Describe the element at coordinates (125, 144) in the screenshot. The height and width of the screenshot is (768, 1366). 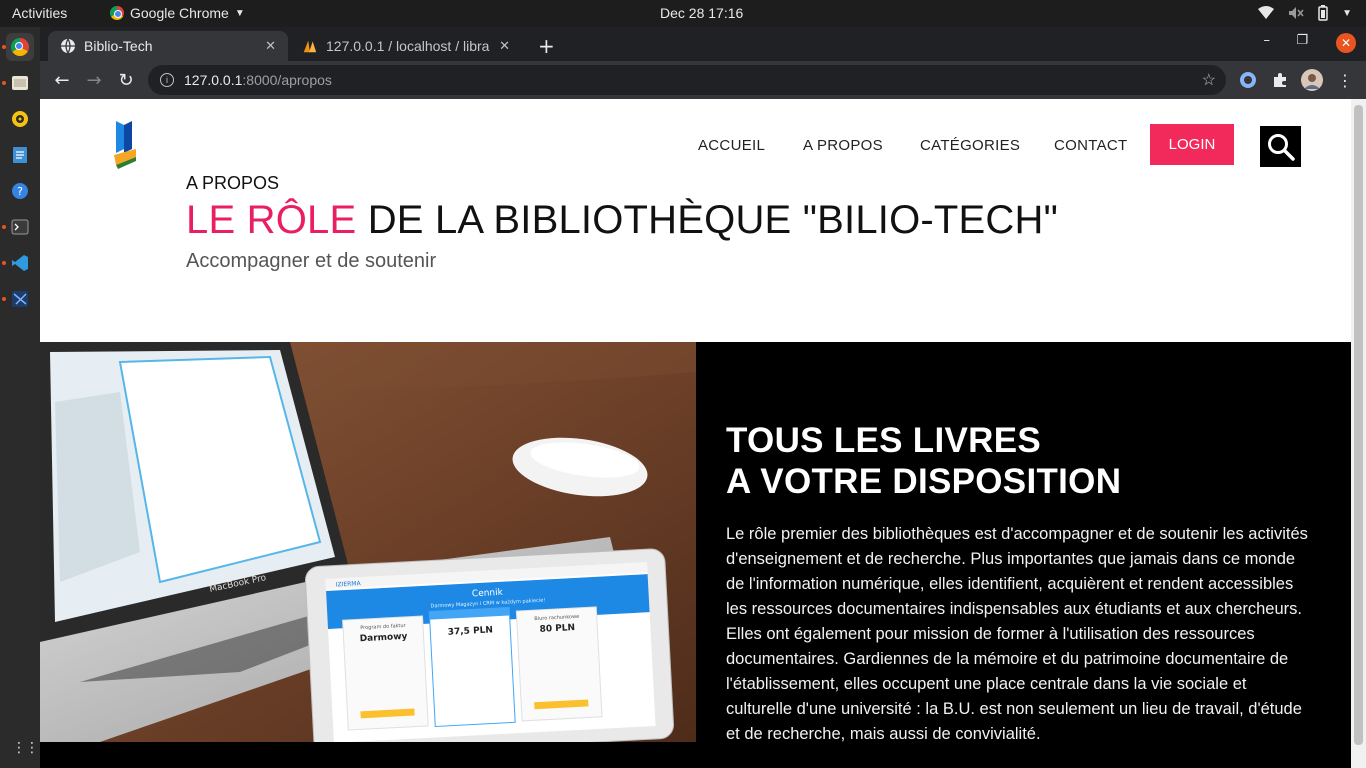
I see `biblio-tech-logo` at that location.